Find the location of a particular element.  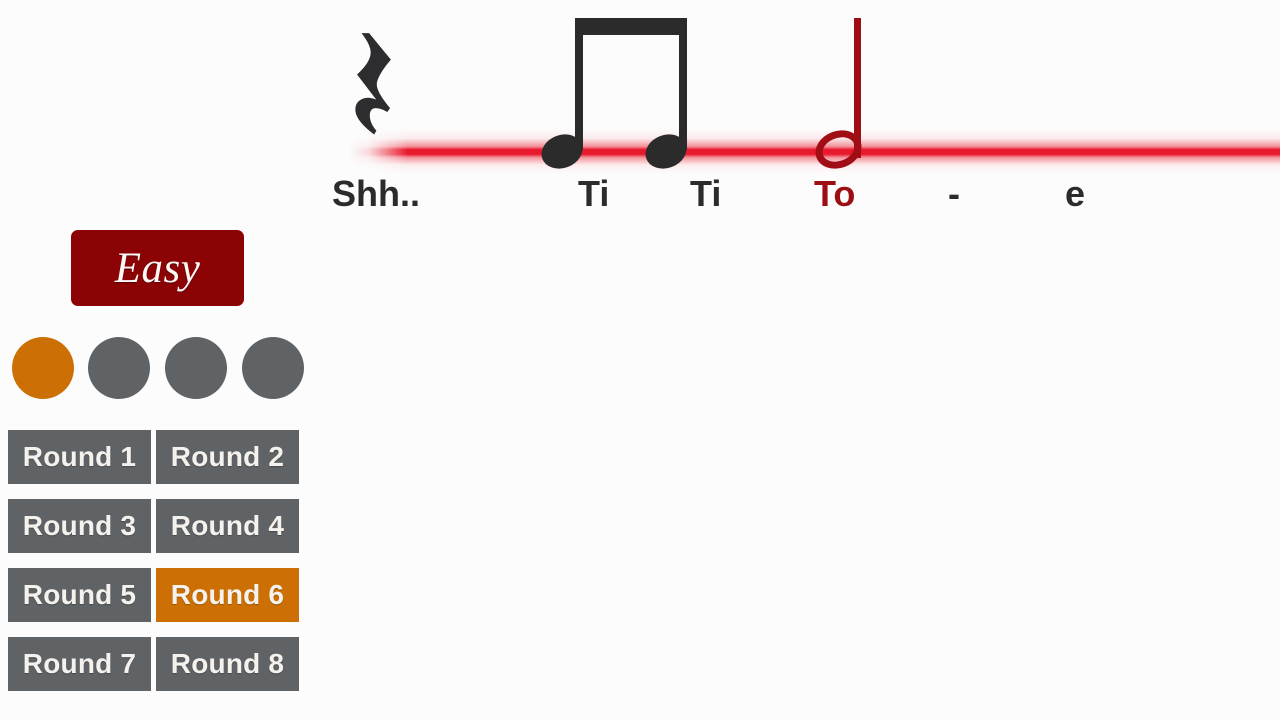

quarter-rest-icon: 𝄽 is located at coordinates (372, 93).